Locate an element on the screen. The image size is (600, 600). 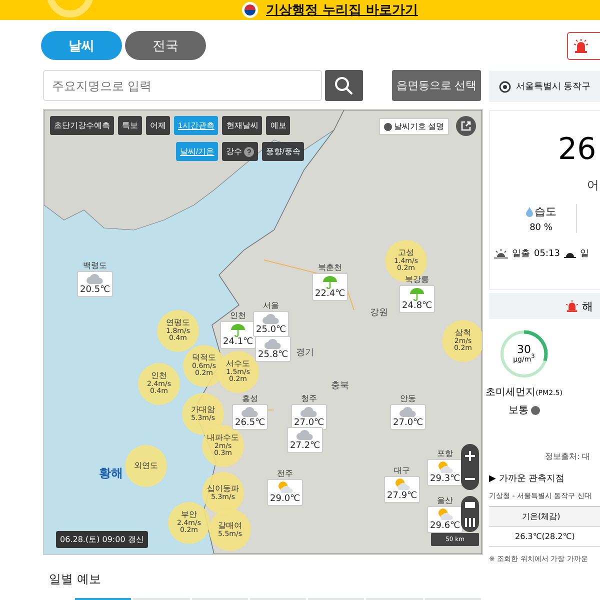
zoom-in-icon is located at coordinates (470, 455).